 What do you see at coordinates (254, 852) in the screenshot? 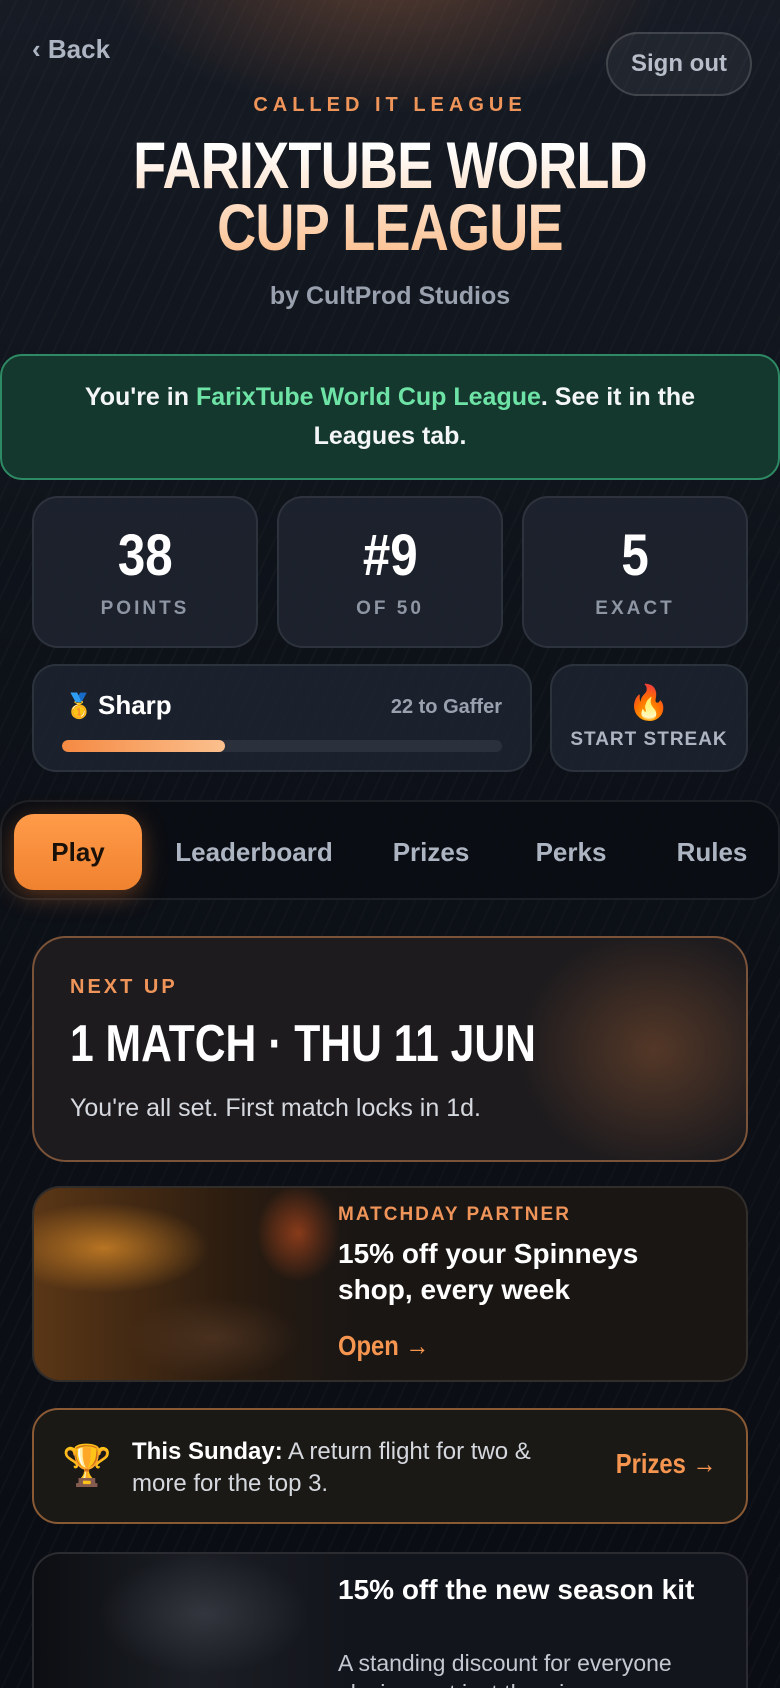
I see `tab-leaderboard: Leaderboard` at bounding box center [254, 852].